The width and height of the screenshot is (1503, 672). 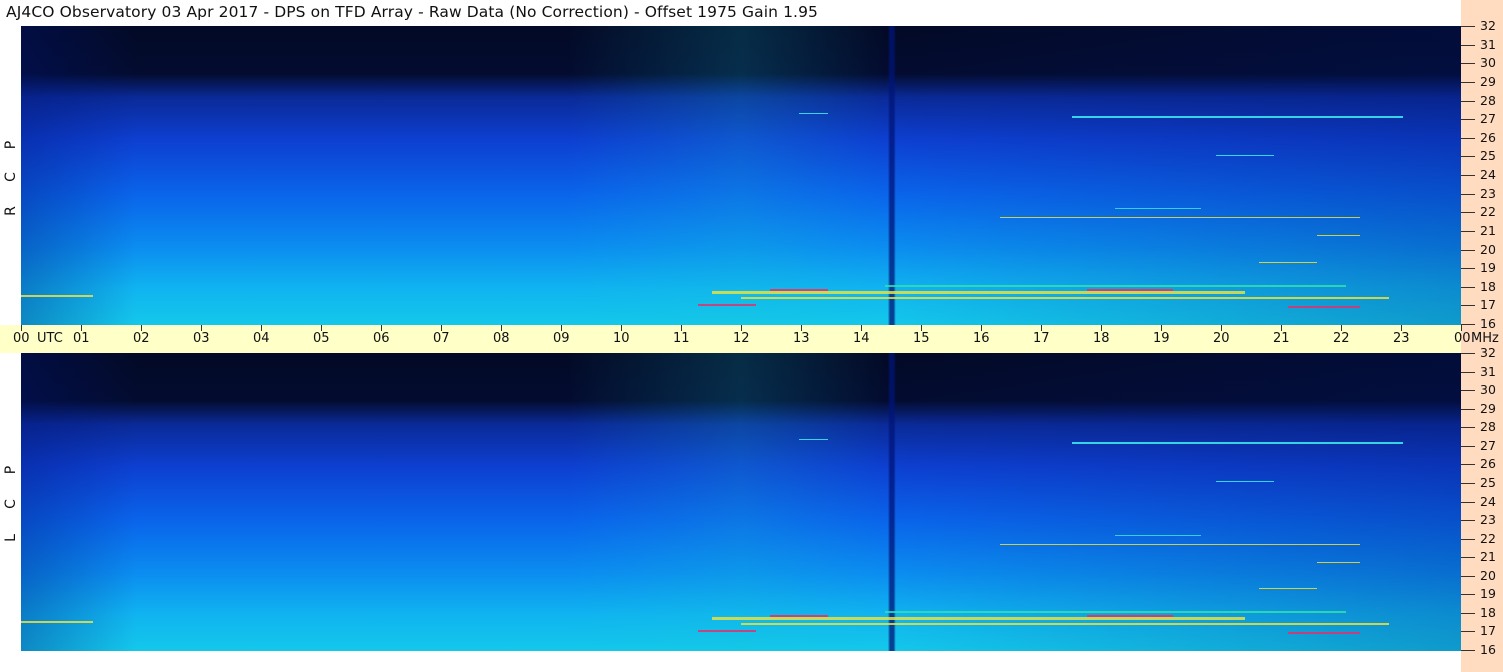 What do you see at coordinates (981, 338) in the screenshot?
I see `time-tick-label: 16` at bounding box center [981, 338].